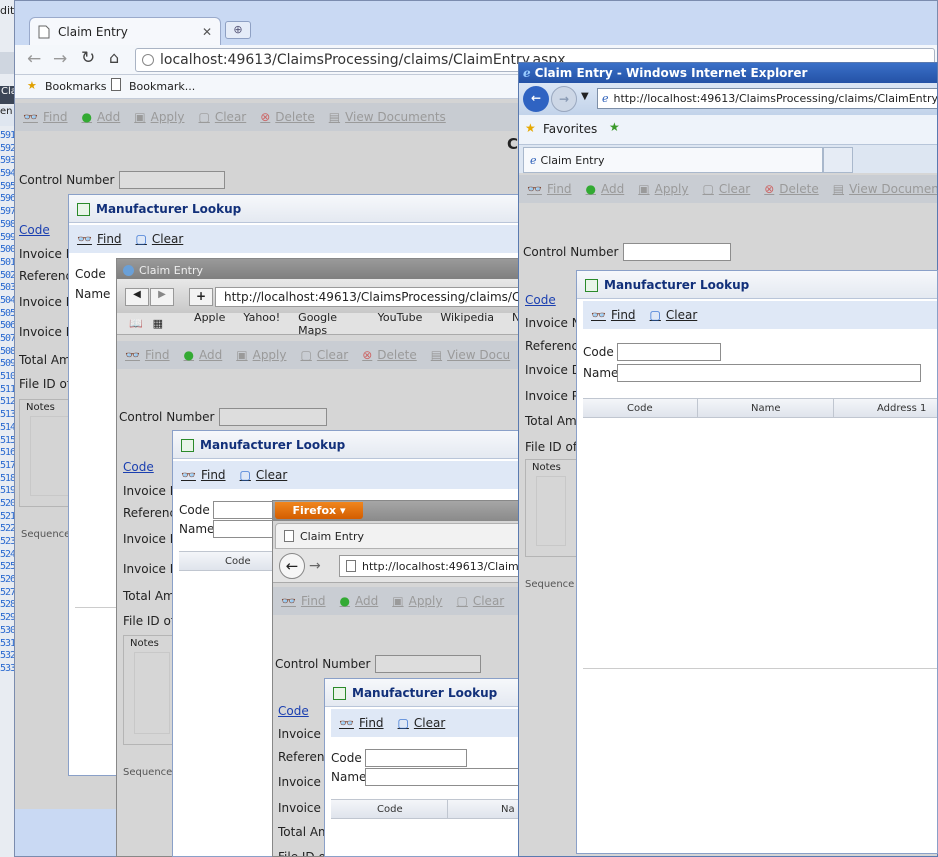 The height and width of the screenshot is (857, 938). Describe the element at coordinates (760, 315) in the screenshot. I see `lookup-toolbar: 👓 Find ▢ Clear` at that location.